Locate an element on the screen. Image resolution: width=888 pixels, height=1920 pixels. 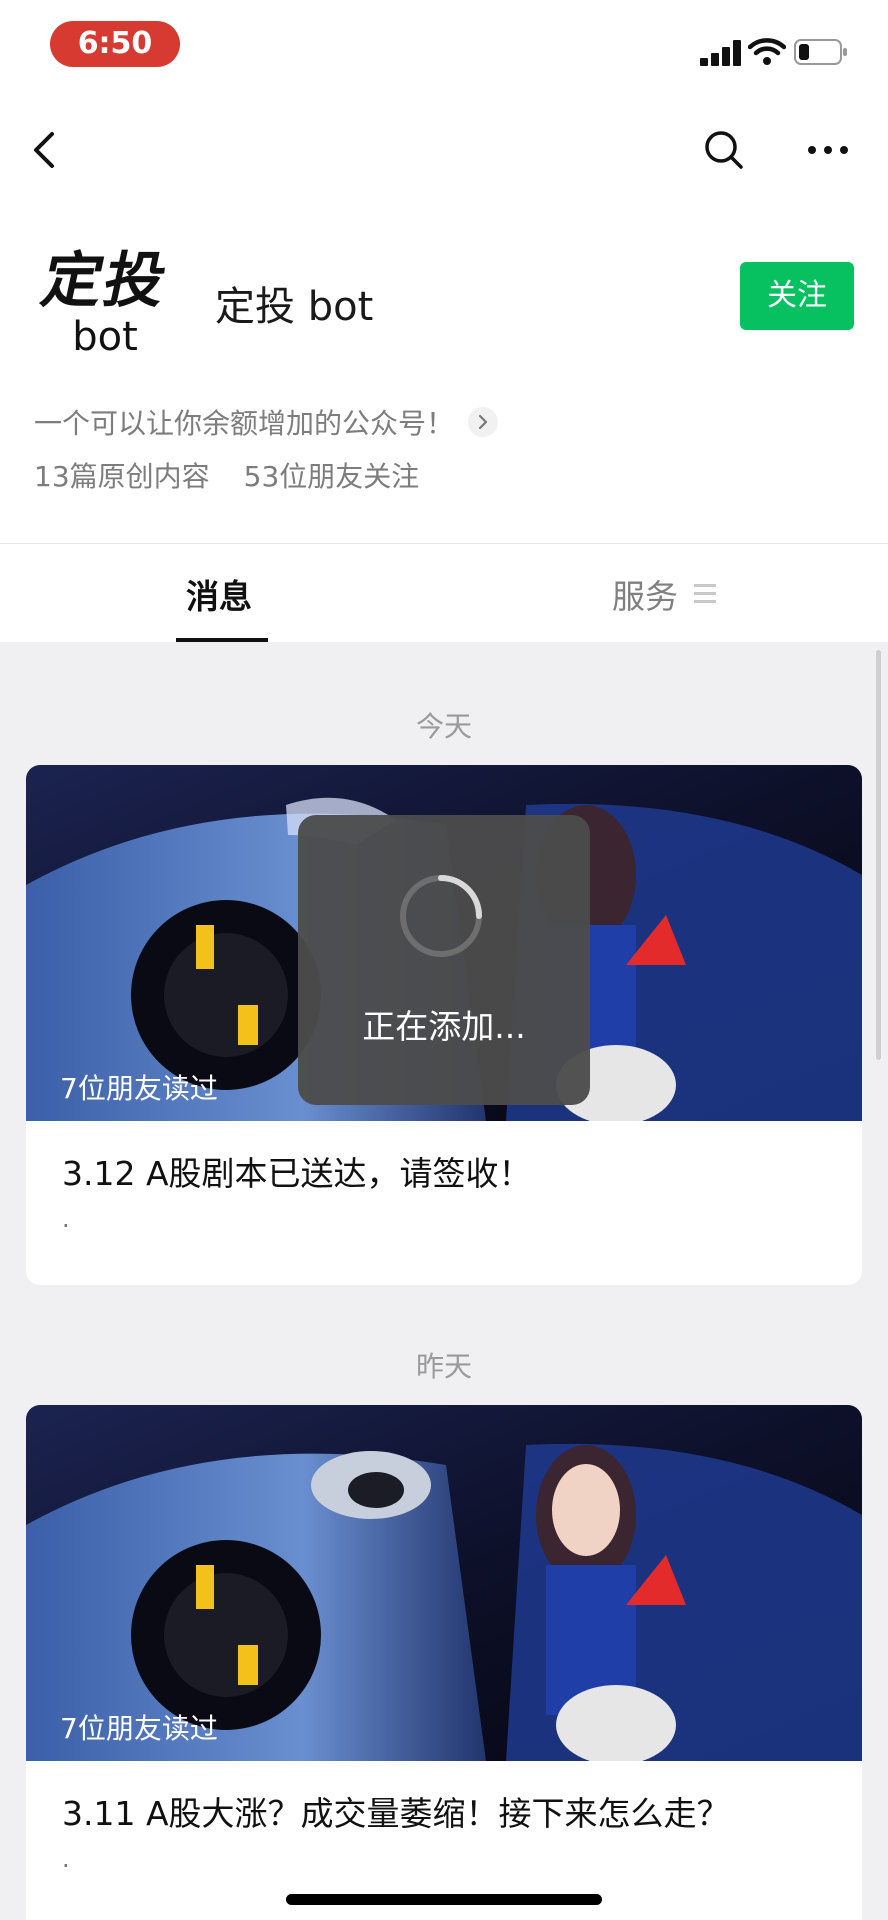
status-time: 6:50 is located at coordinates (115, 44).